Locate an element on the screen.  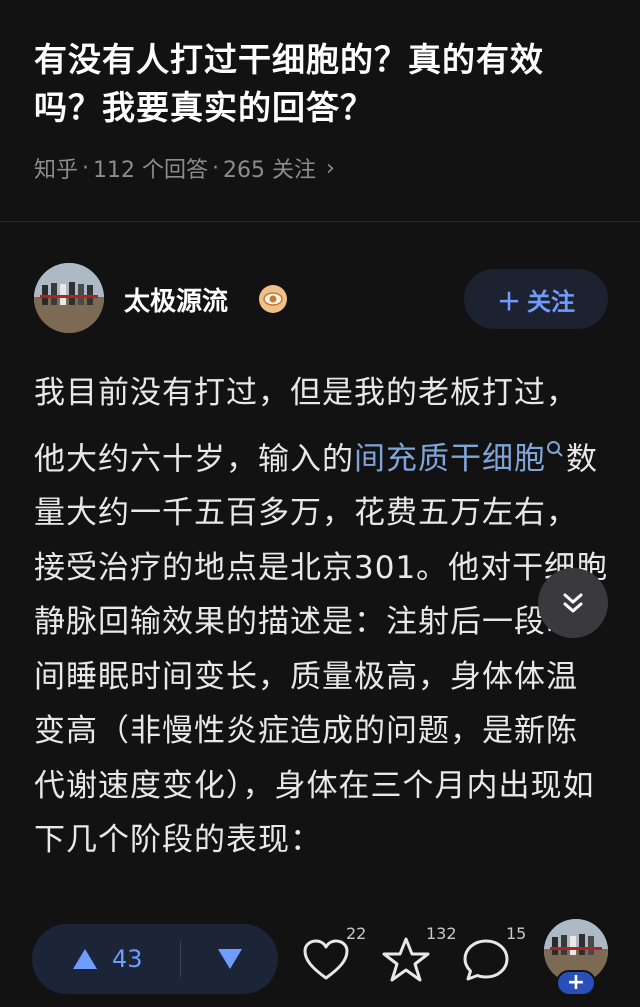
source-label: 知乎 is located at coordinates (56, 170).